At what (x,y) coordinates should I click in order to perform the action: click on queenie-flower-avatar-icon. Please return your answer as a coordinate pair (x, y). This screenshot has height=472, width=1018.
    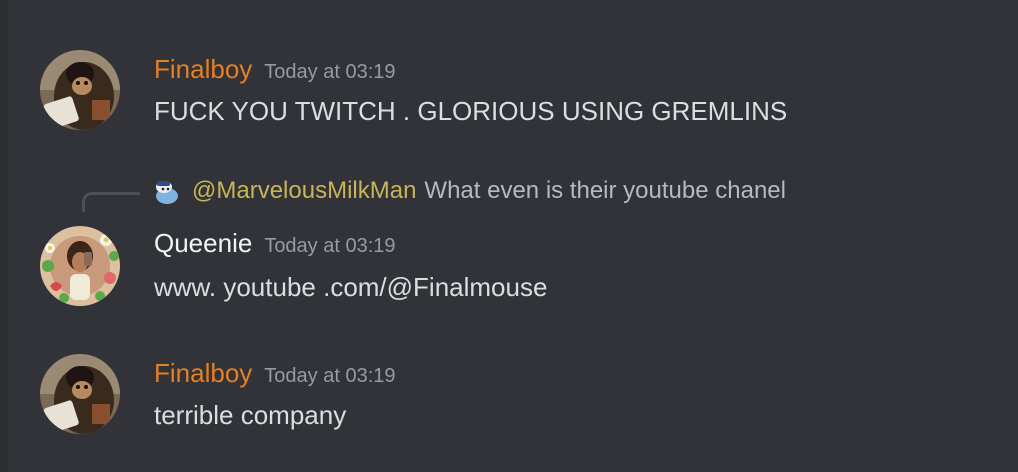
    Looking at the image, I should click on (80, 266).